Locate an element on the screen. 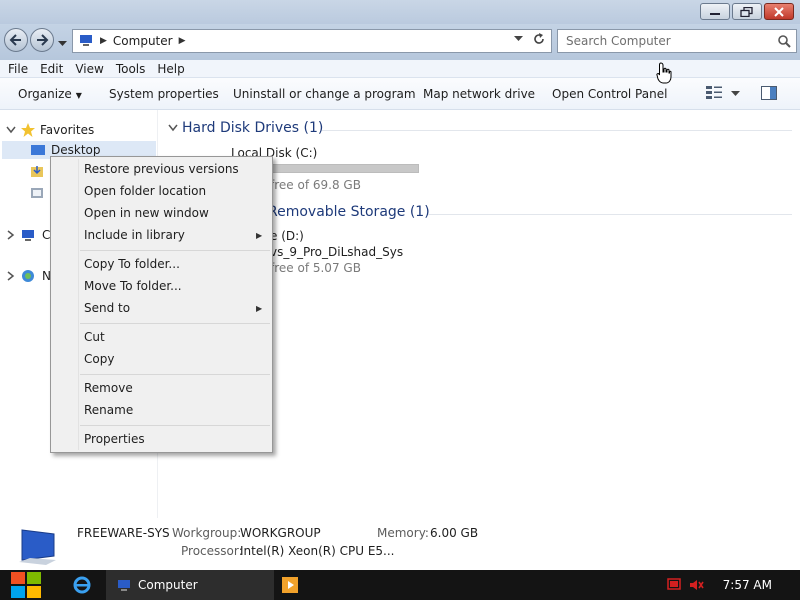 This screenshot has height=600, width=800. breadcrumb-computer: Computer is located at coordinates (143, 41).